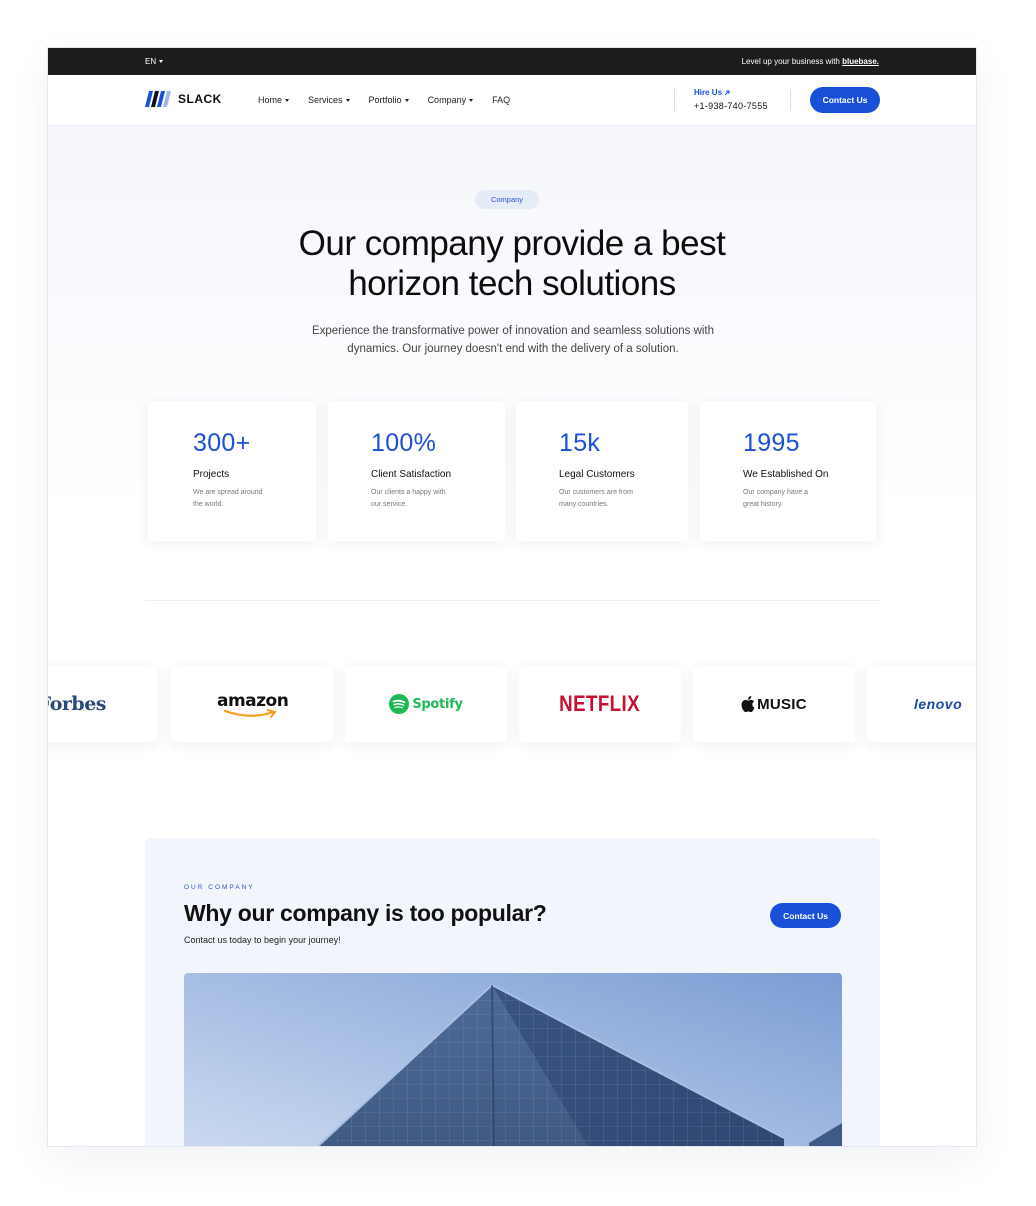 This screenshot has width=1036, height=1206. What do you see at coordinates (708, 92) in the screenshot?
I see `hire-us-label: Hire Us` at bounding box center [708, 92].